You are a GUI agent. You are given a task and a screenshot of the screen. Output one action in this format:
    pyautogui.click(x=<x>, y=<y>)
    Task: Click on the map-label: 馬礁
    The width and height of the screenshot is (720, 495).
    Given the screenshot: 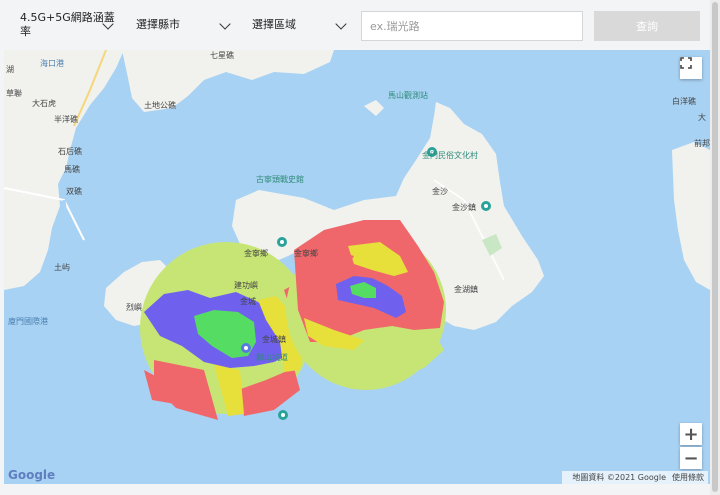 What is the action you would take?
    pyautogui.click(x=72, y=169)
    